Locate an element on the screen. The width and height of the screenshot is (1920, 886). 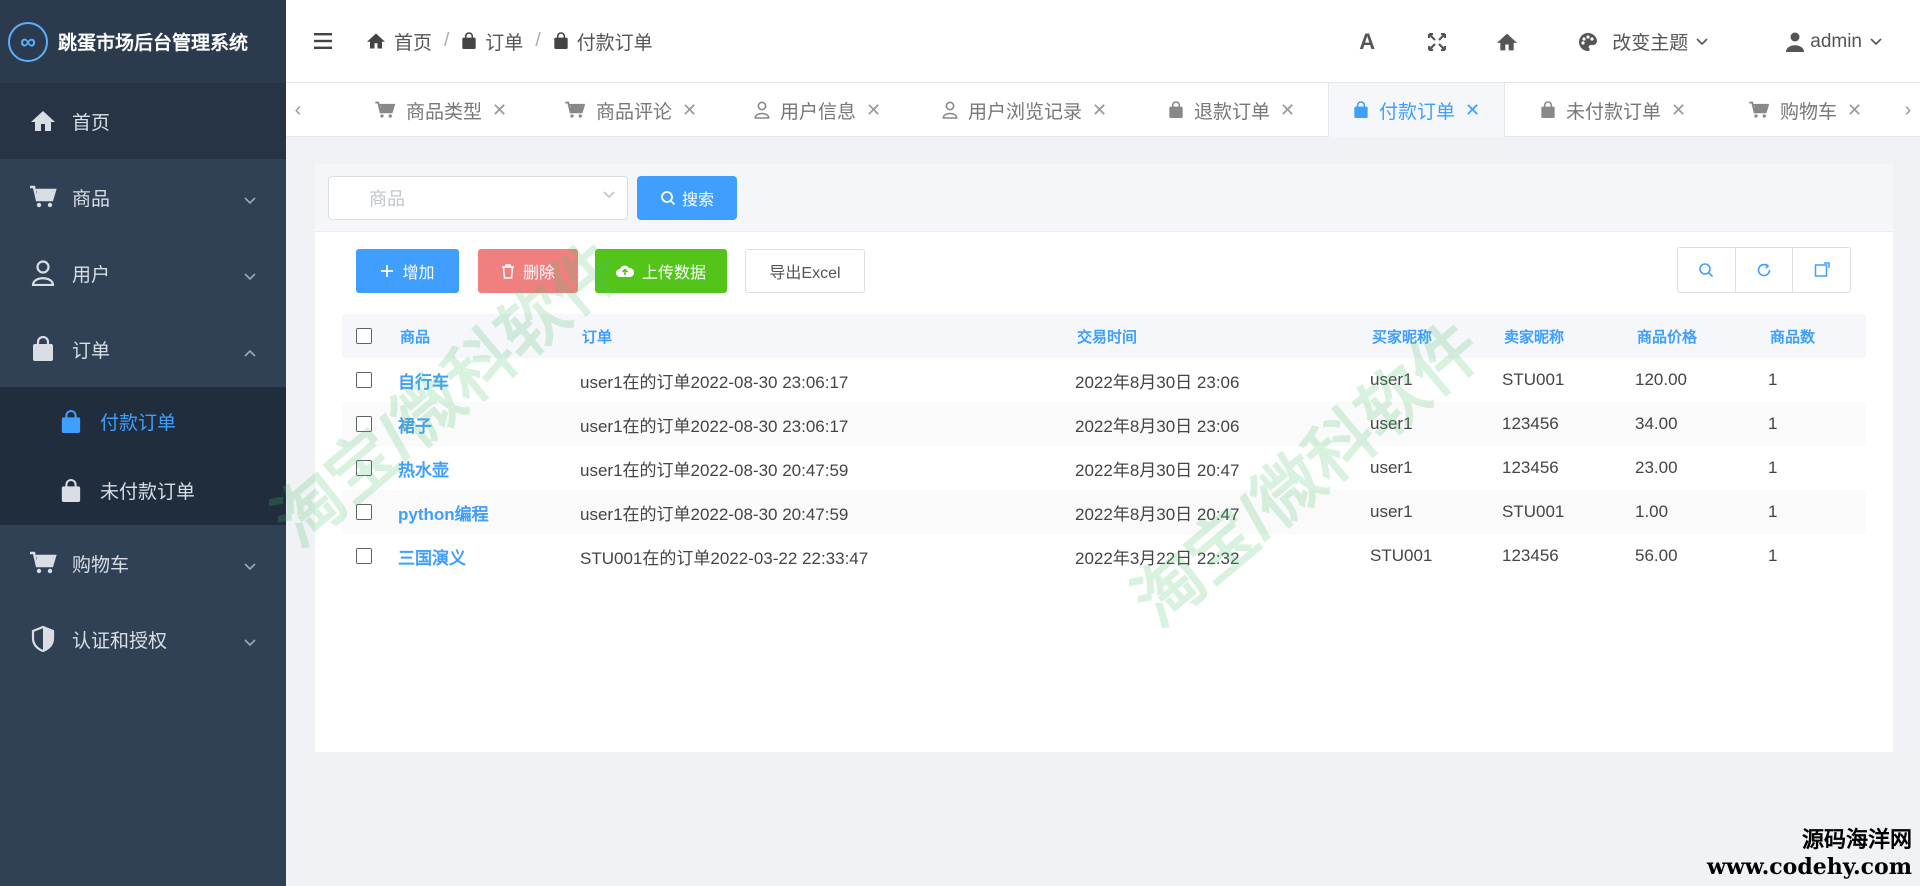
user-dropdown: admin is located at coordinates (1830, 41).